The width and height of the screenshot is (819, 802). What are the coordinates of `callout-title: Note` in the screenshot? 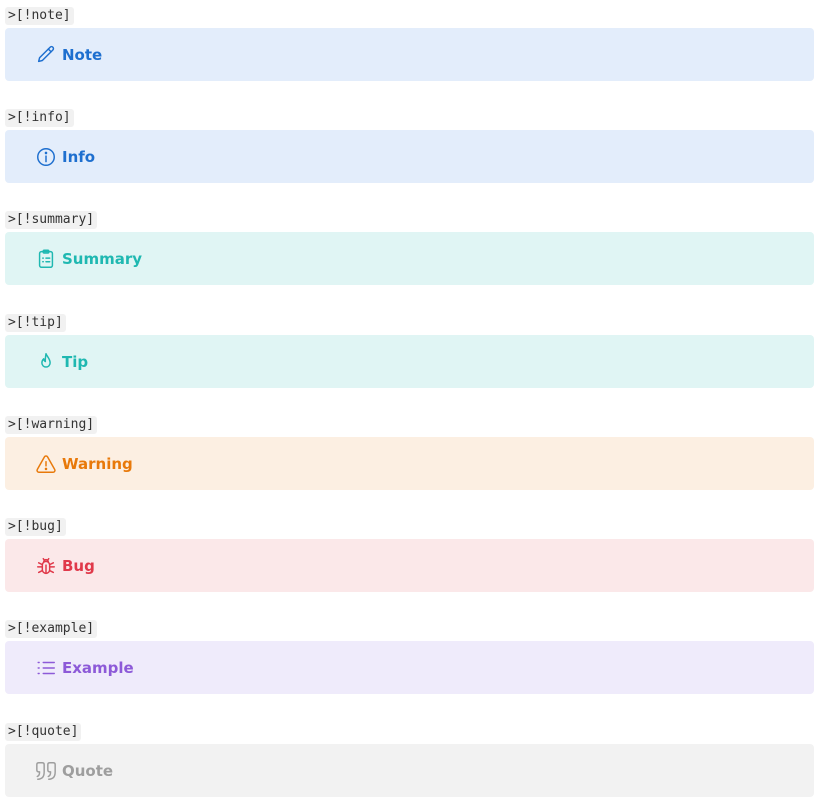 It's located at (82, 54).